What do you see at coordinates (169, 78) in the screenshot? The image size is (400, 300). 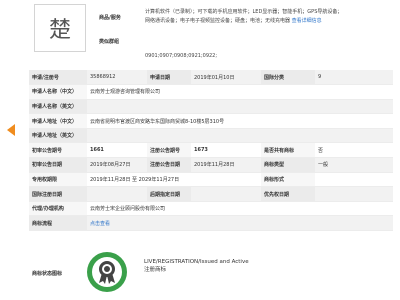 I see `app-date-label: 申请日期` at bounding box center [169, 78].